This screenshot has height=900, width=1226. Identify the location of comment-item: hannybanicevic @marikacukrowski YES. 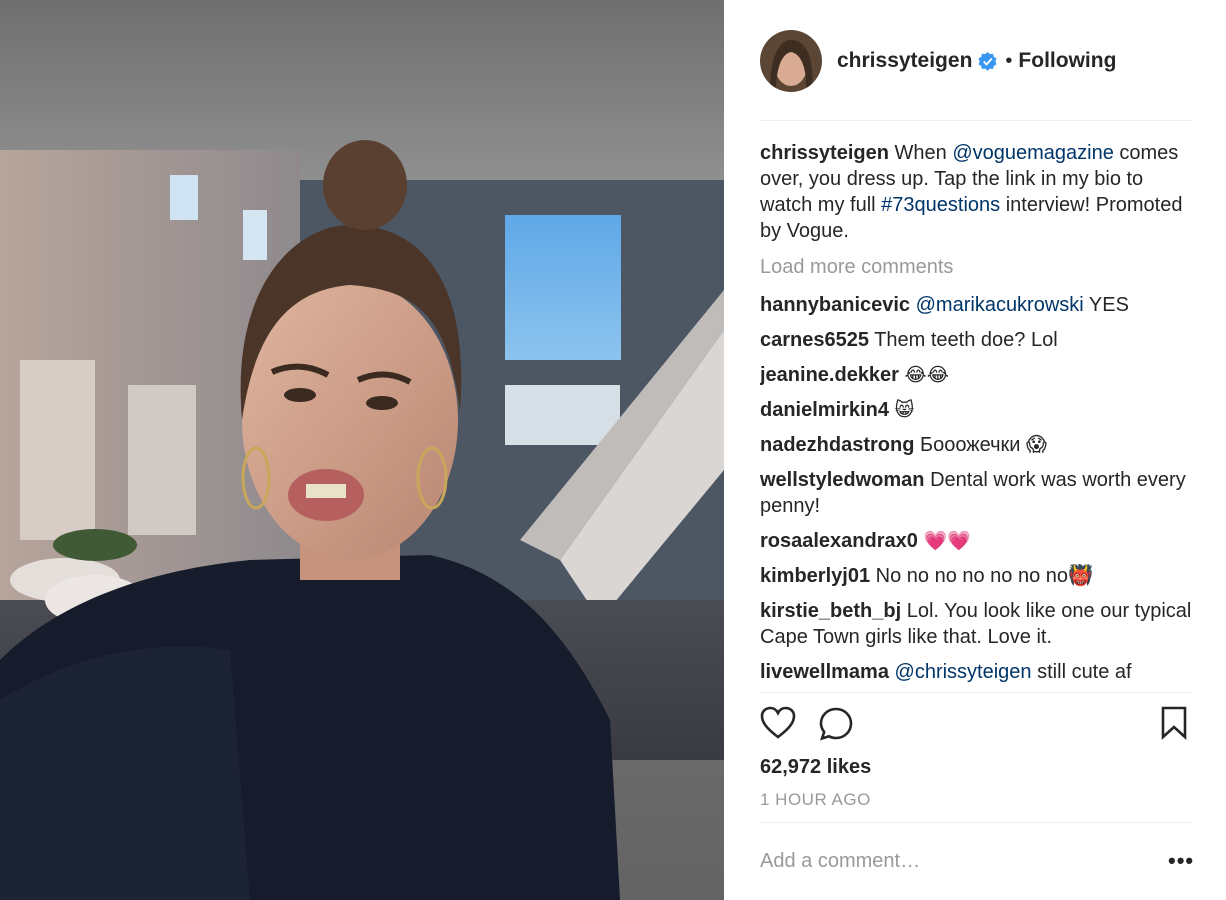
(980, 305).